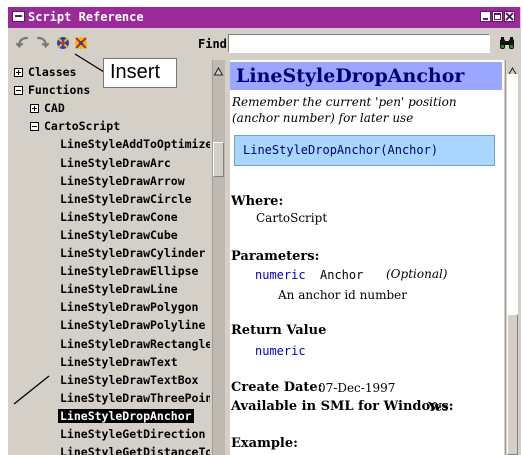 Image resolution: width=523 pixels, height=455 pixels. What do you see at coordinates (59, 229) in the screenshot?
I see `callout-lines` at bounding box center [59, 229].